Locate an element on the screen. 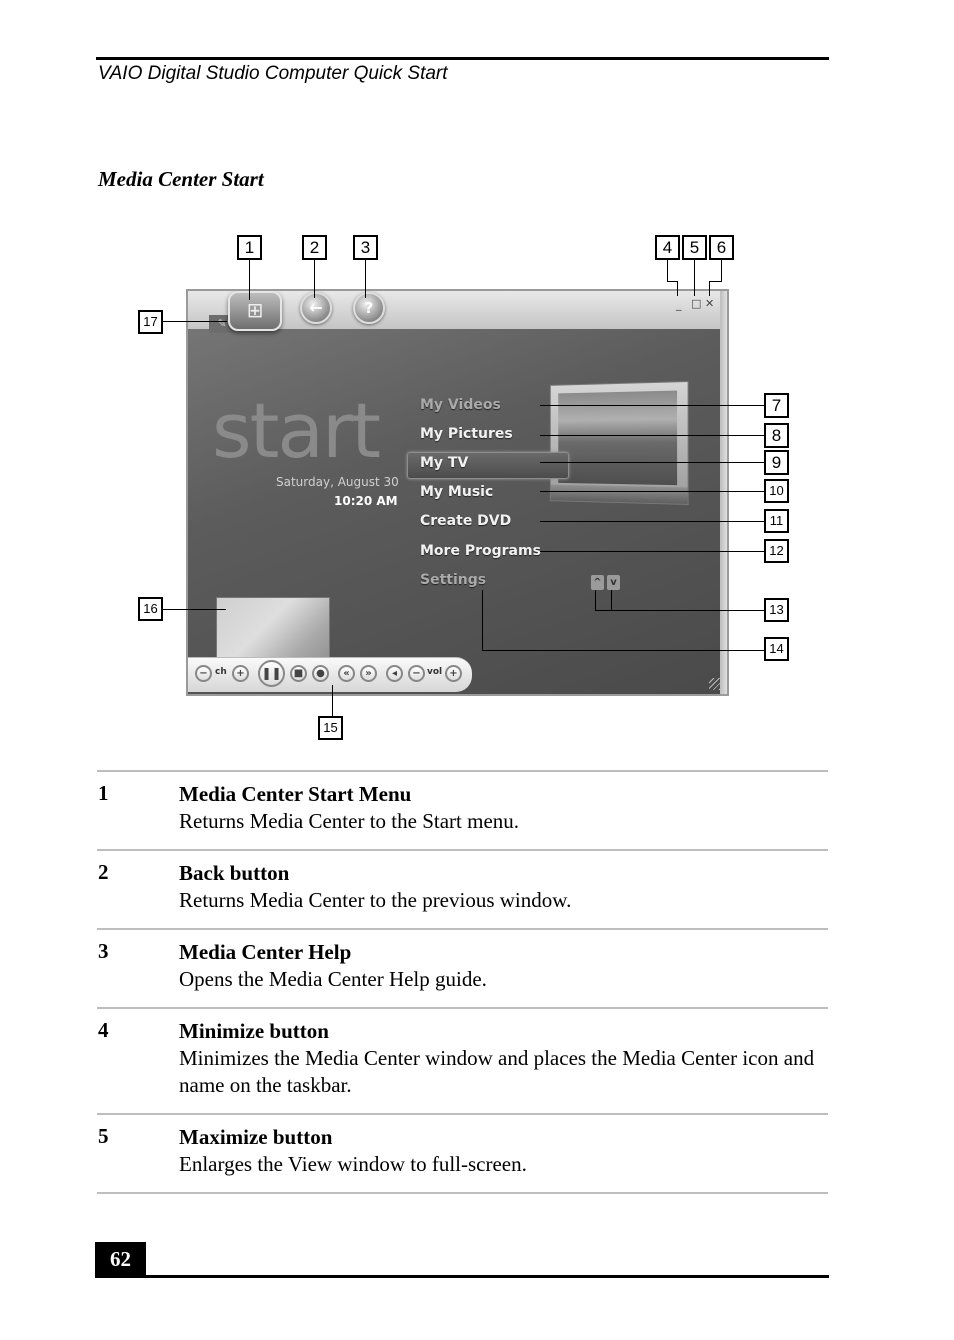  start-heading: start is located at coordinates (296, 430).